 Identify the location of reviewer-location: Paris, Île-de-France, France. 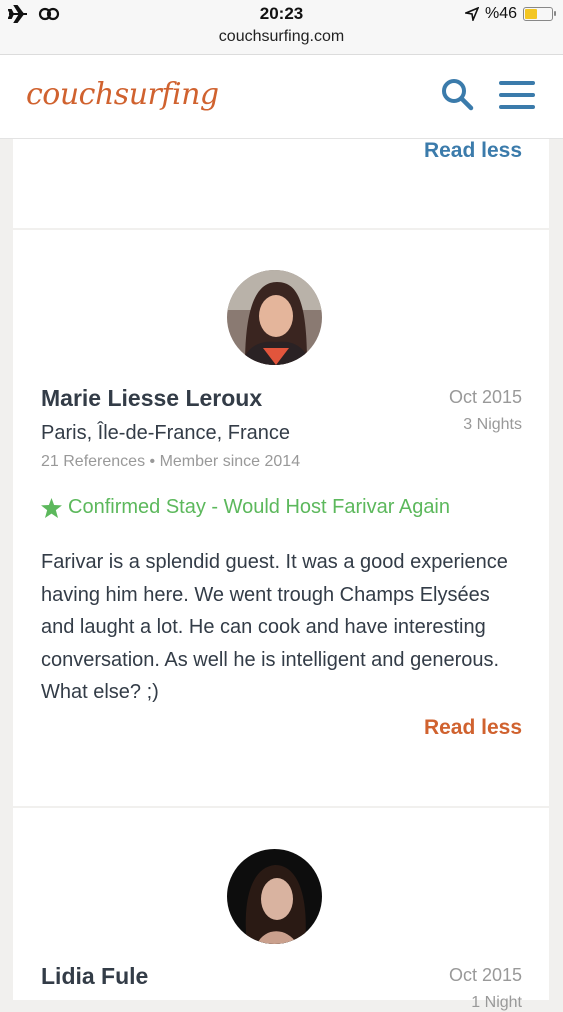
(165, 433).